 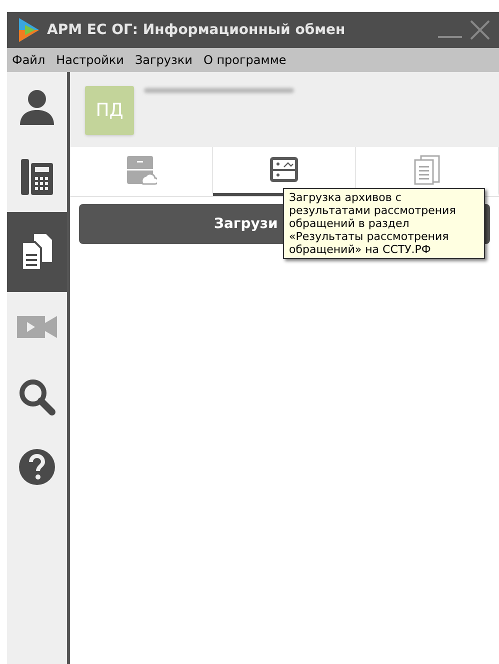 What do you see at coordinates (109, 110) in the screenshot?
I see `avatar: ПД` at bounding box center [109, 110].